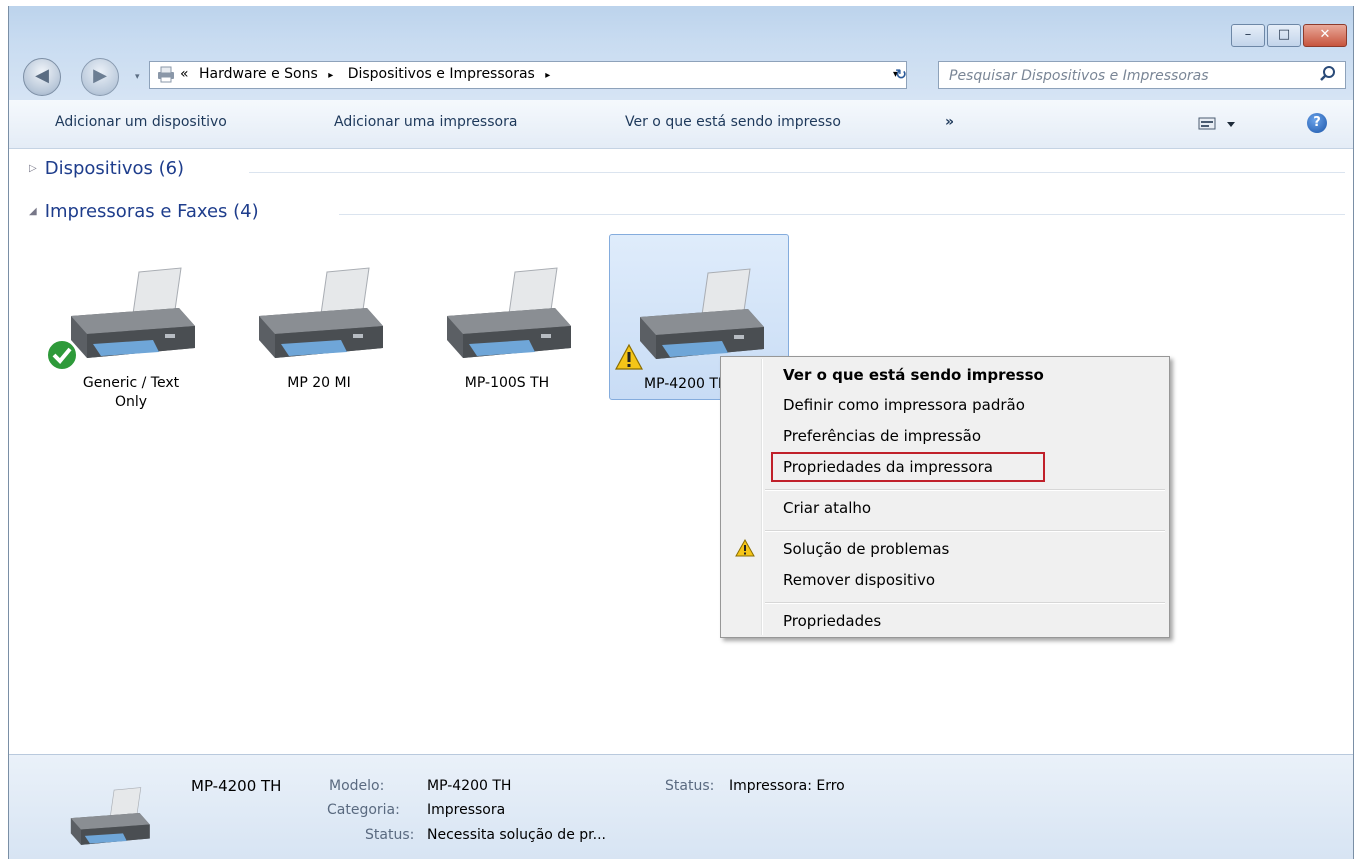  Describe the element at coordinates (357, 786) in the screenshot. I see `details-model-label: Modelo:` at that location.